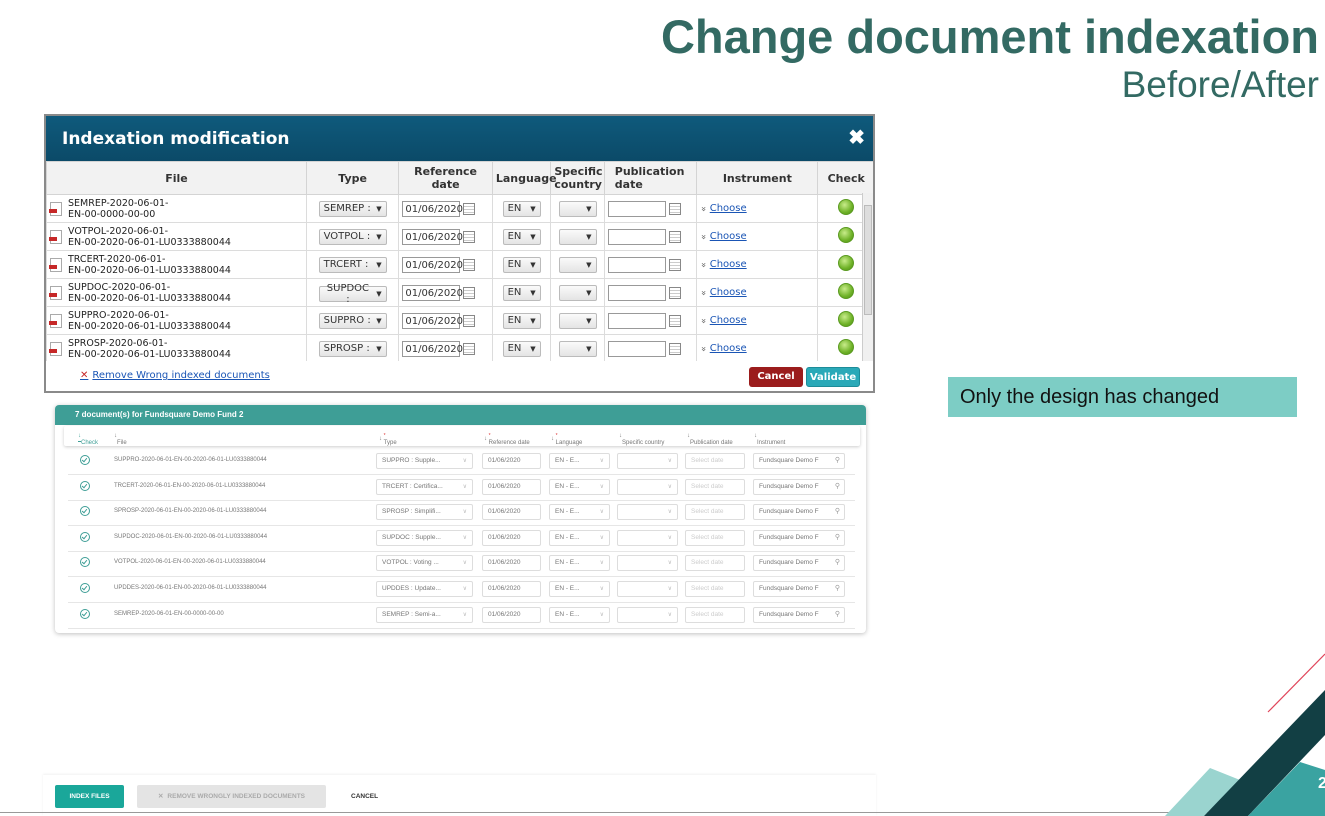 This screenshot has width=1325, height=816. Describe the element at coordinates (424, 461) in the screenshot. I see `type-select: SUPPRO : Supple... ∨` at that location.